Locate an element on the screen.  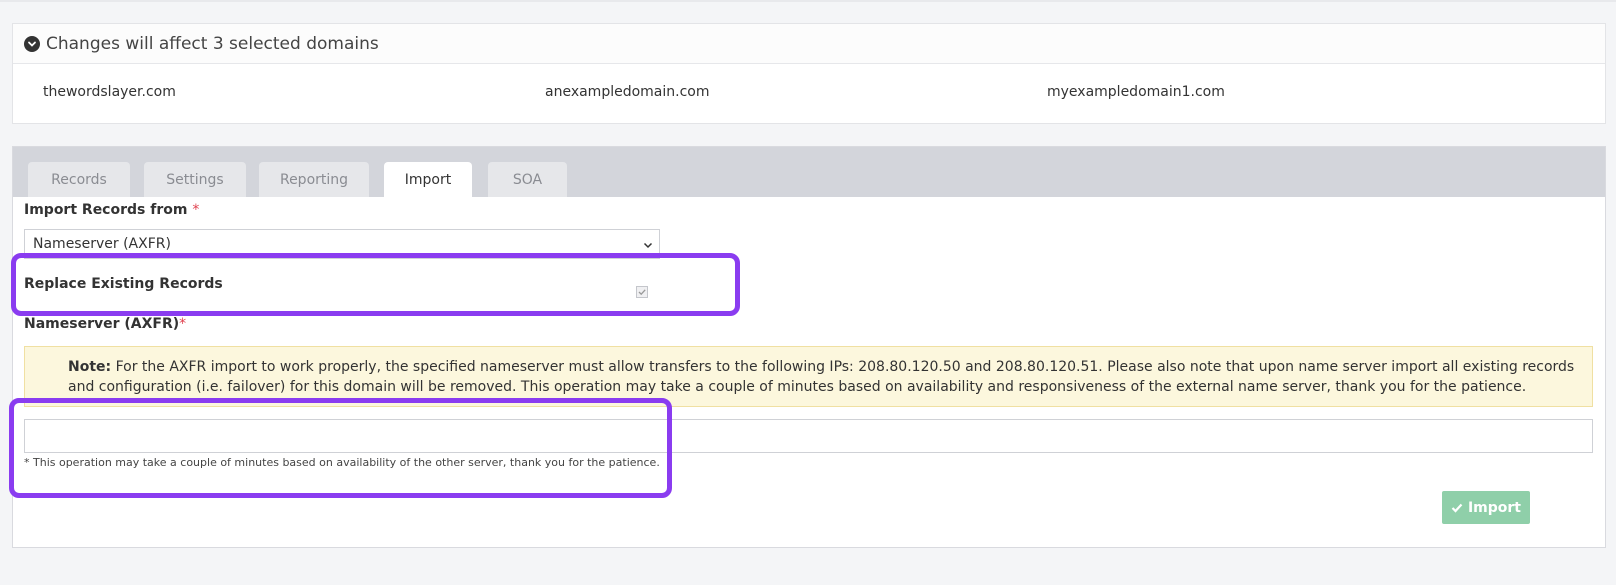
selected-domains-title: Changes will affect 3 selected domains is located at coordinates (212, 43).